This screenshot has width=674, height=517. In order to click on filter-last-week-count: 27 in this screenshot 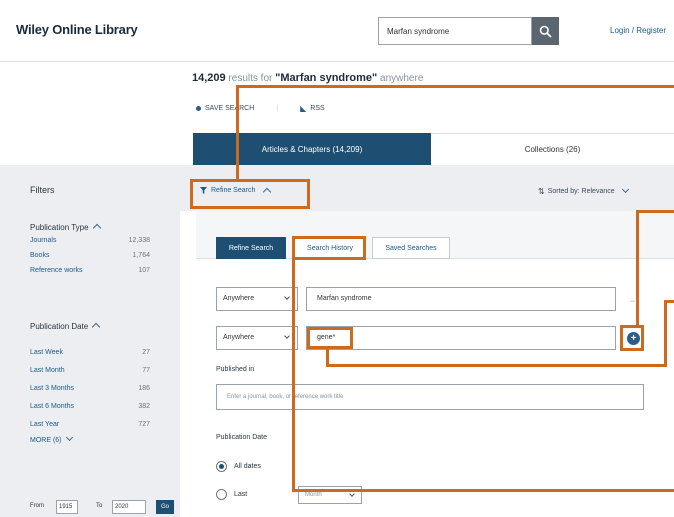, I will do `click(146, 352)`.